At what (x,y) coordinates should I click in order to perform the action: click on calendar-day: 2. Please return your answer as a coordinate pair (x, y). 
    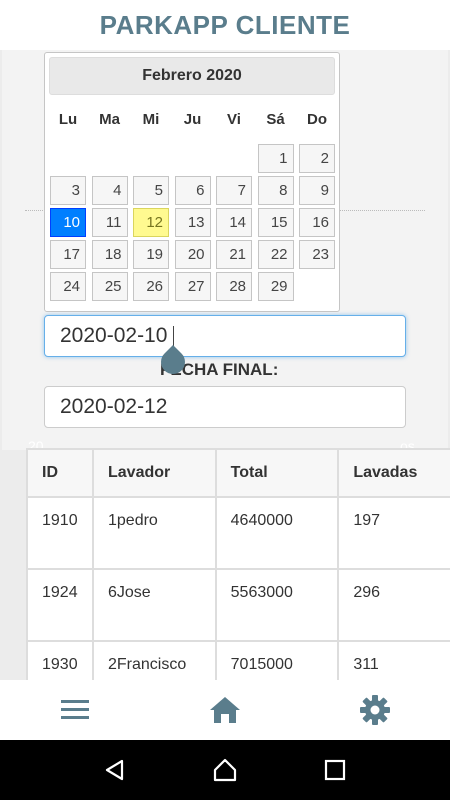
    Looking at the image, I should click on (317, 158).